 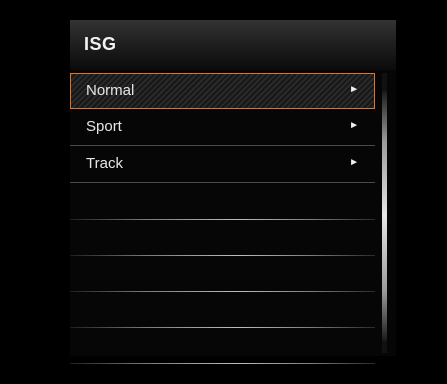 What do you see at coordinates (222, 127) in the screenshot?
I see `menu-item-sport: Sport ►` at bounding box center [222, 127].